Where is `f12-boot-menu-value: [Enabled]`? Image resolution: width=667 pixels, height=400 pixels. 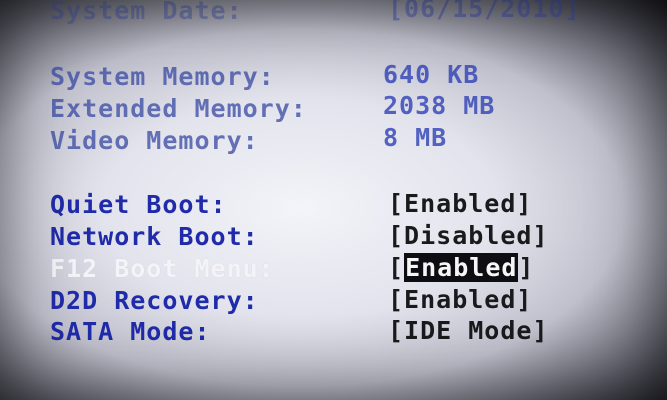
f12-boot-menu-value: [Enabled] is located at coordinates (461, 268).